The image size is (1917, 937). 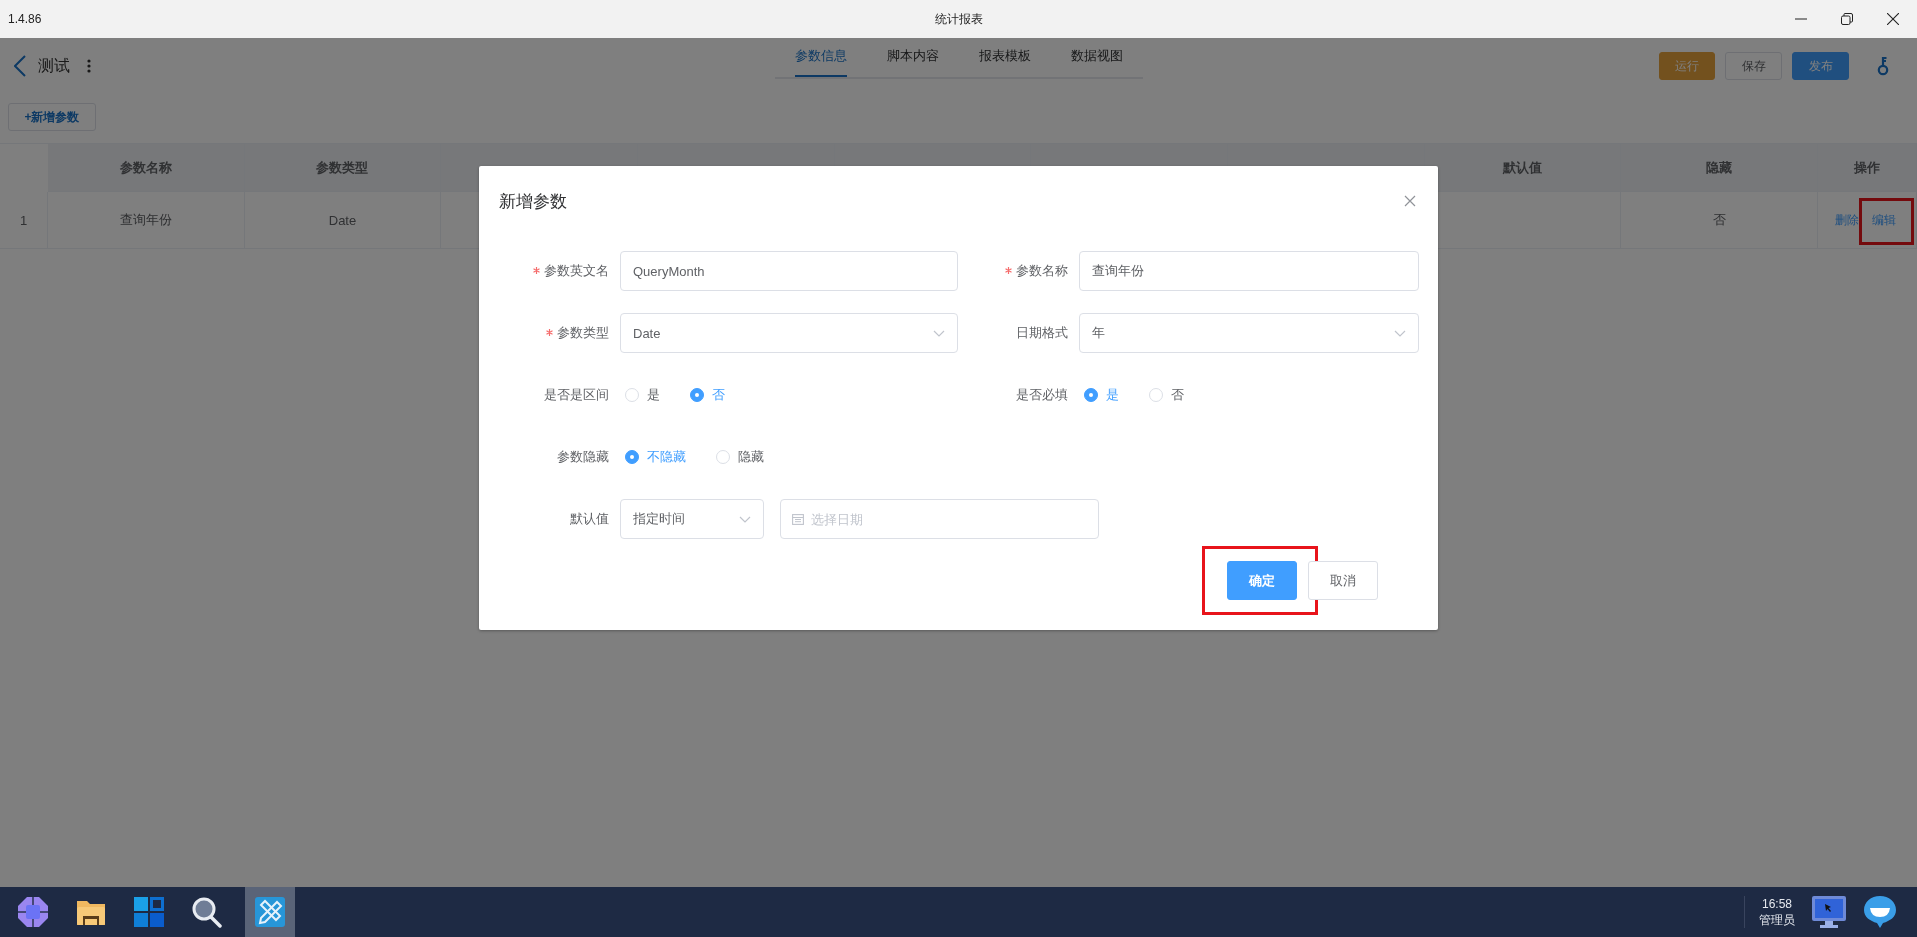 What do you see at coordinates (789, 333) in the screenshot?
I see `select-field: Date` at bounding box center [789, 333].